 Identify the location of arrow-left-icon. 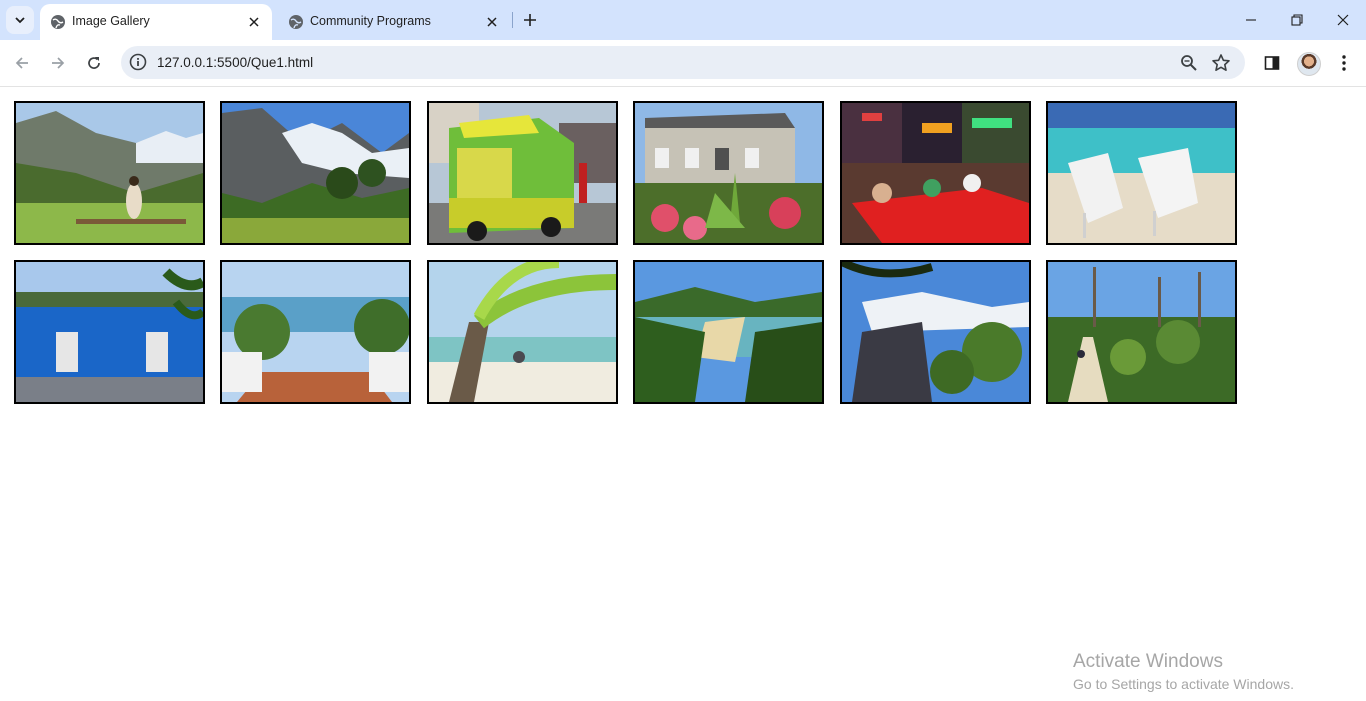
(21, 63).